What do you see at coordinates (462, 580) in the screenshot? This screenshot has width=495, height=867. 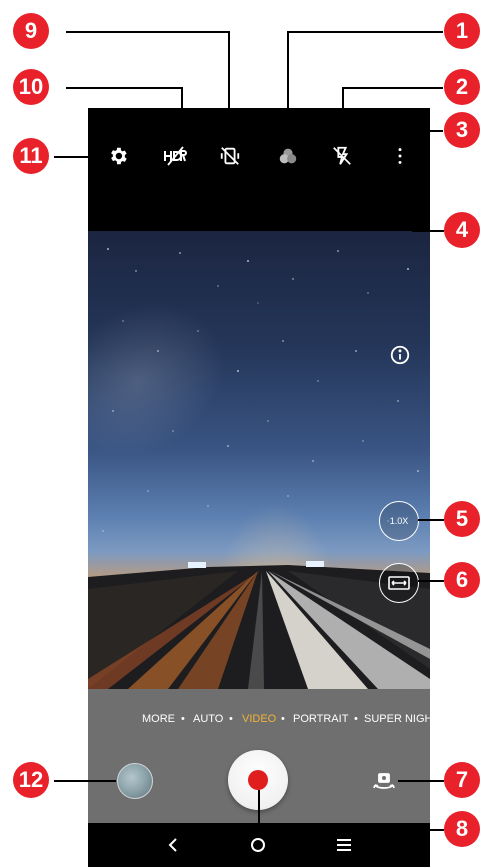 I see `callout-badge-6: 6` at bounding box center [462, 580].